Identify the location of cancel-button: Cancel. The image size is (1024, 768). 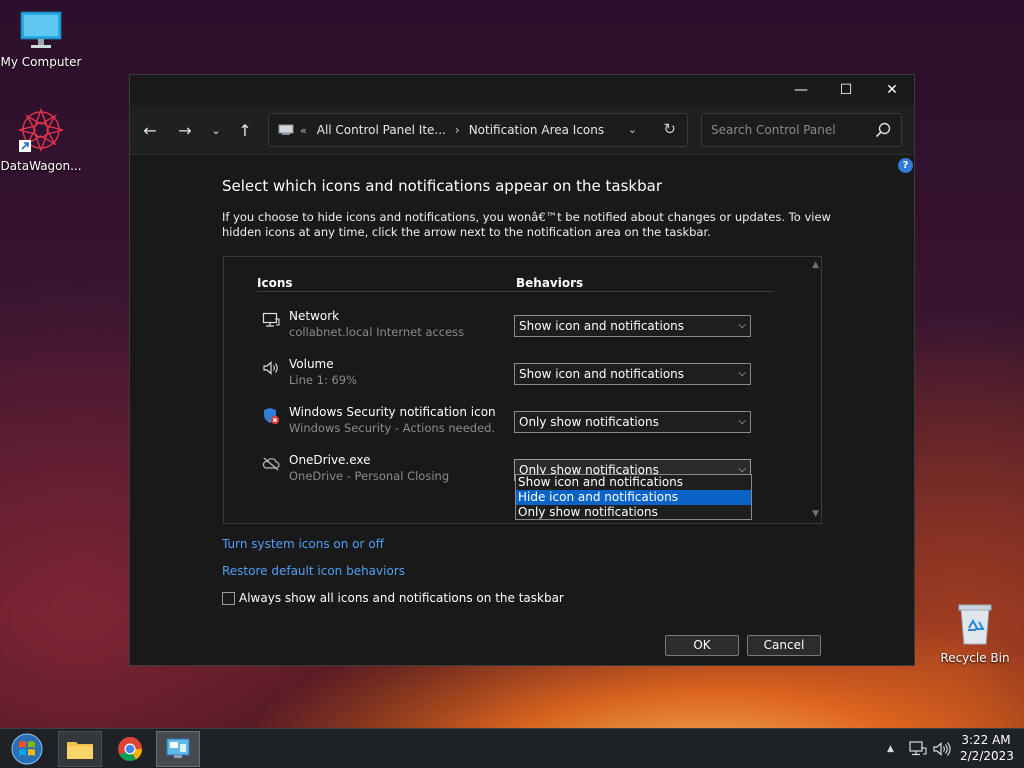
(784, 645).